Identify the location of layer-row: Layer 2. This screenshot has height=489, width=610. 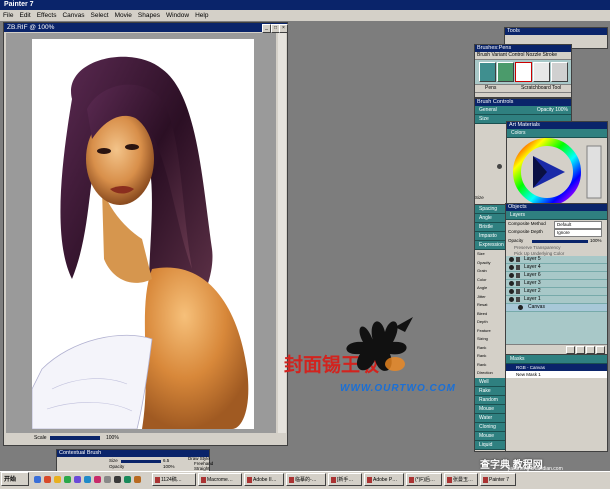
(556, 292).